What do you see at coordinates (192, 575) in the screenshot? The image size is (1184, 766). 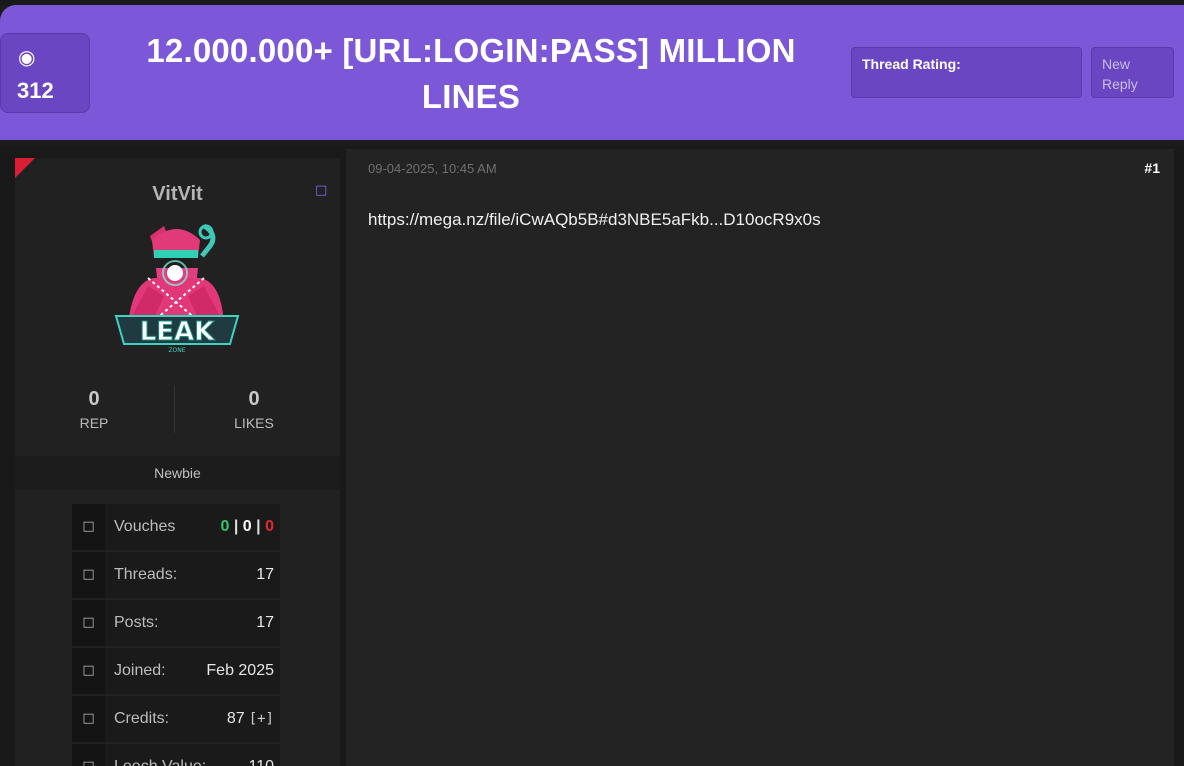 I see `threads-cell: Threads: 17` at bounding box center [192, 575].